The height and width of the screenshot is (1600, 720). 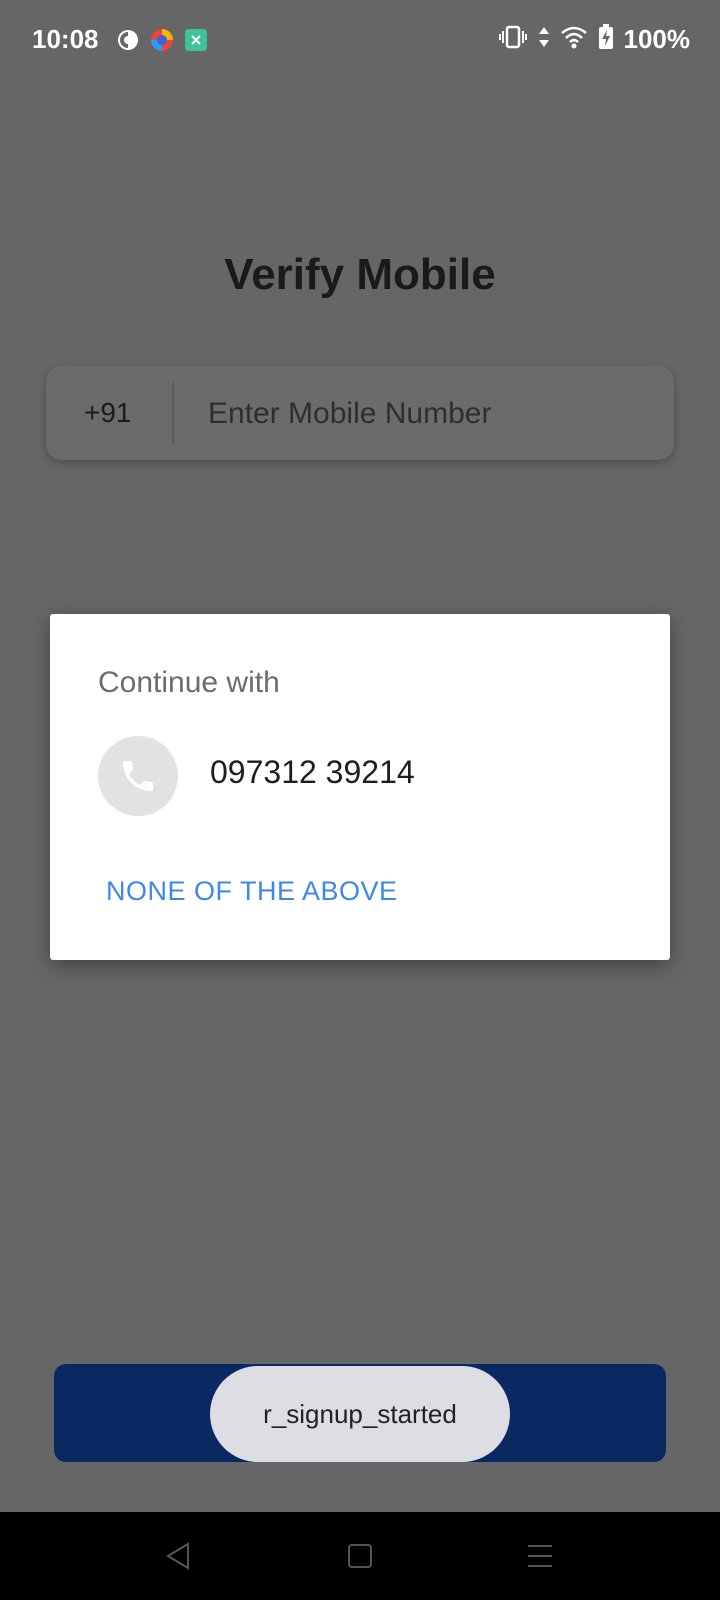 I want to click on browser-icon, so click(x=162, y=40).